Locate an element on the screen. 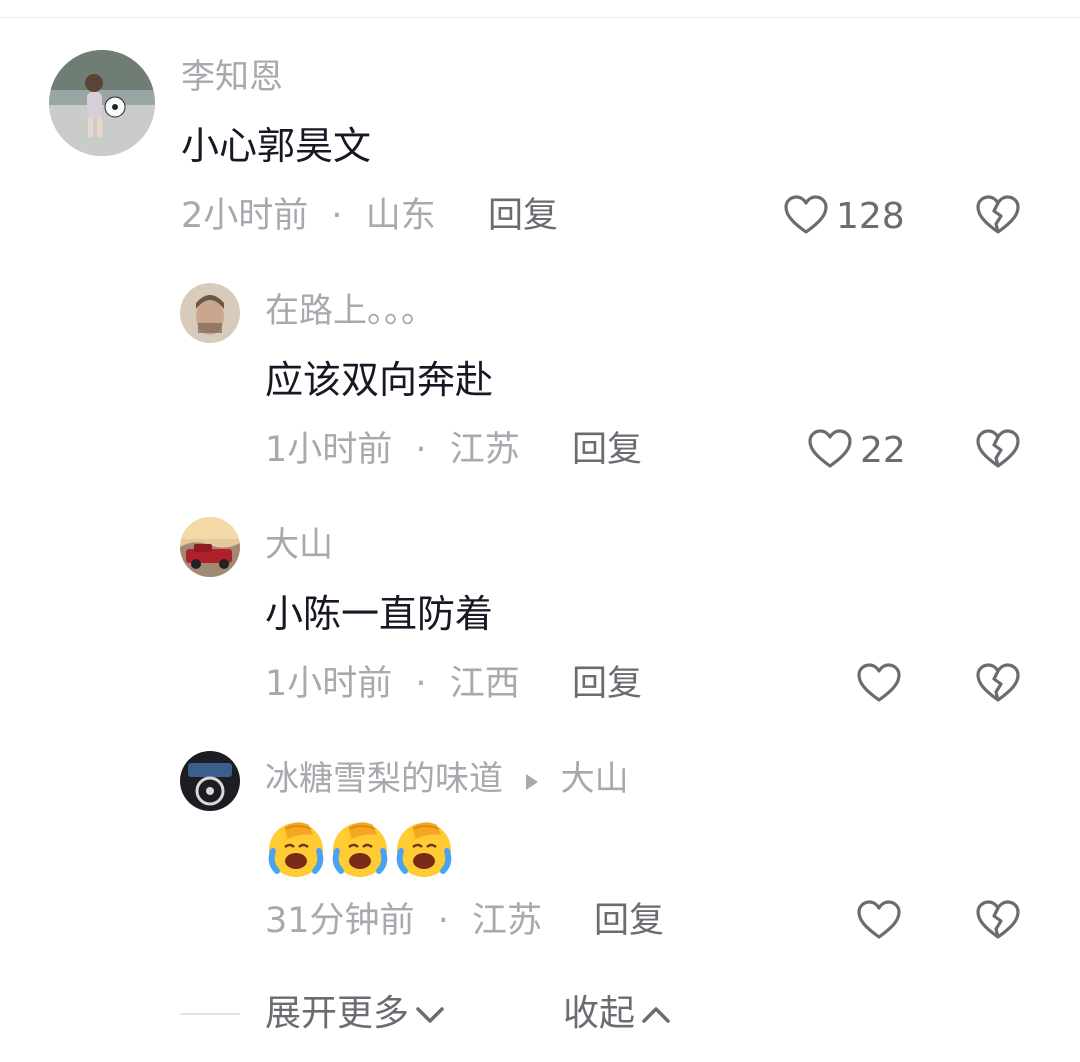  comment-time: 31分钟前 is located at coordinates (340, 921).